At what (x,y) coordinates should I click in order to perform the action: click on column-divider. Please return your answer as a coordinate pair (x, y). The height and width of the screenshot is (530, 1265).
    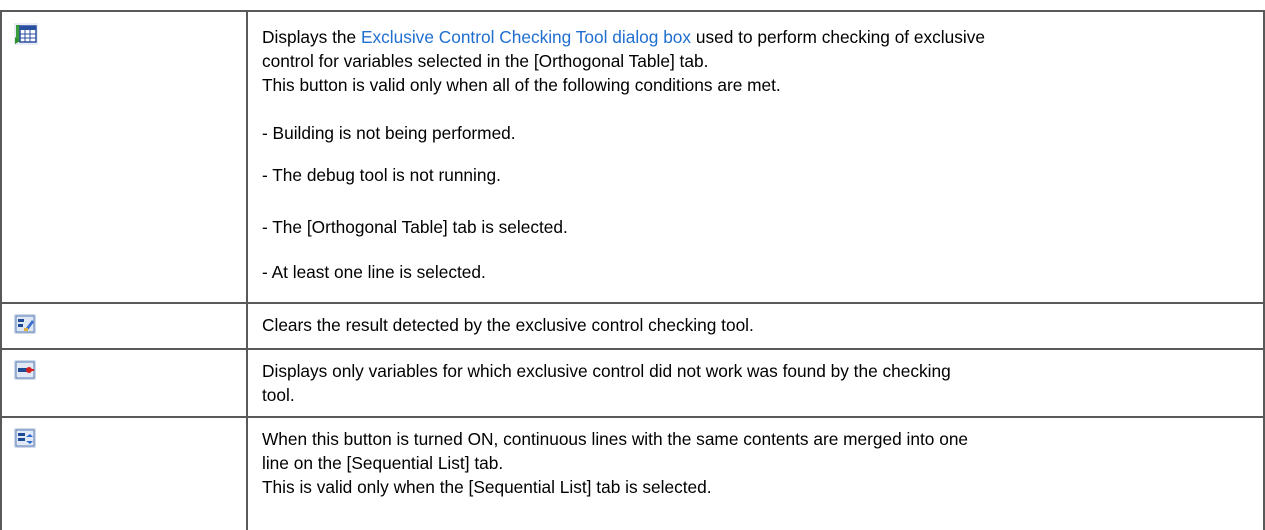
    Looking at the image, I should click on (247, 270).